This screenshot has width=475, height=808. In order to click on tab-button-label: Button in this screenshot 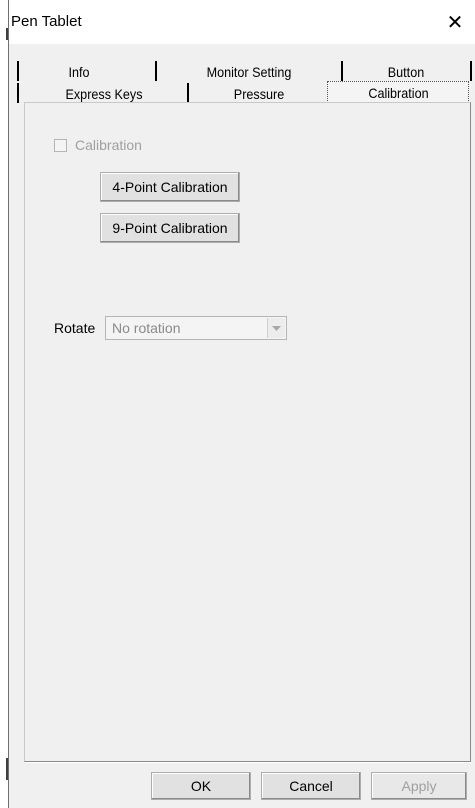, I will do `click(406, 72)`.